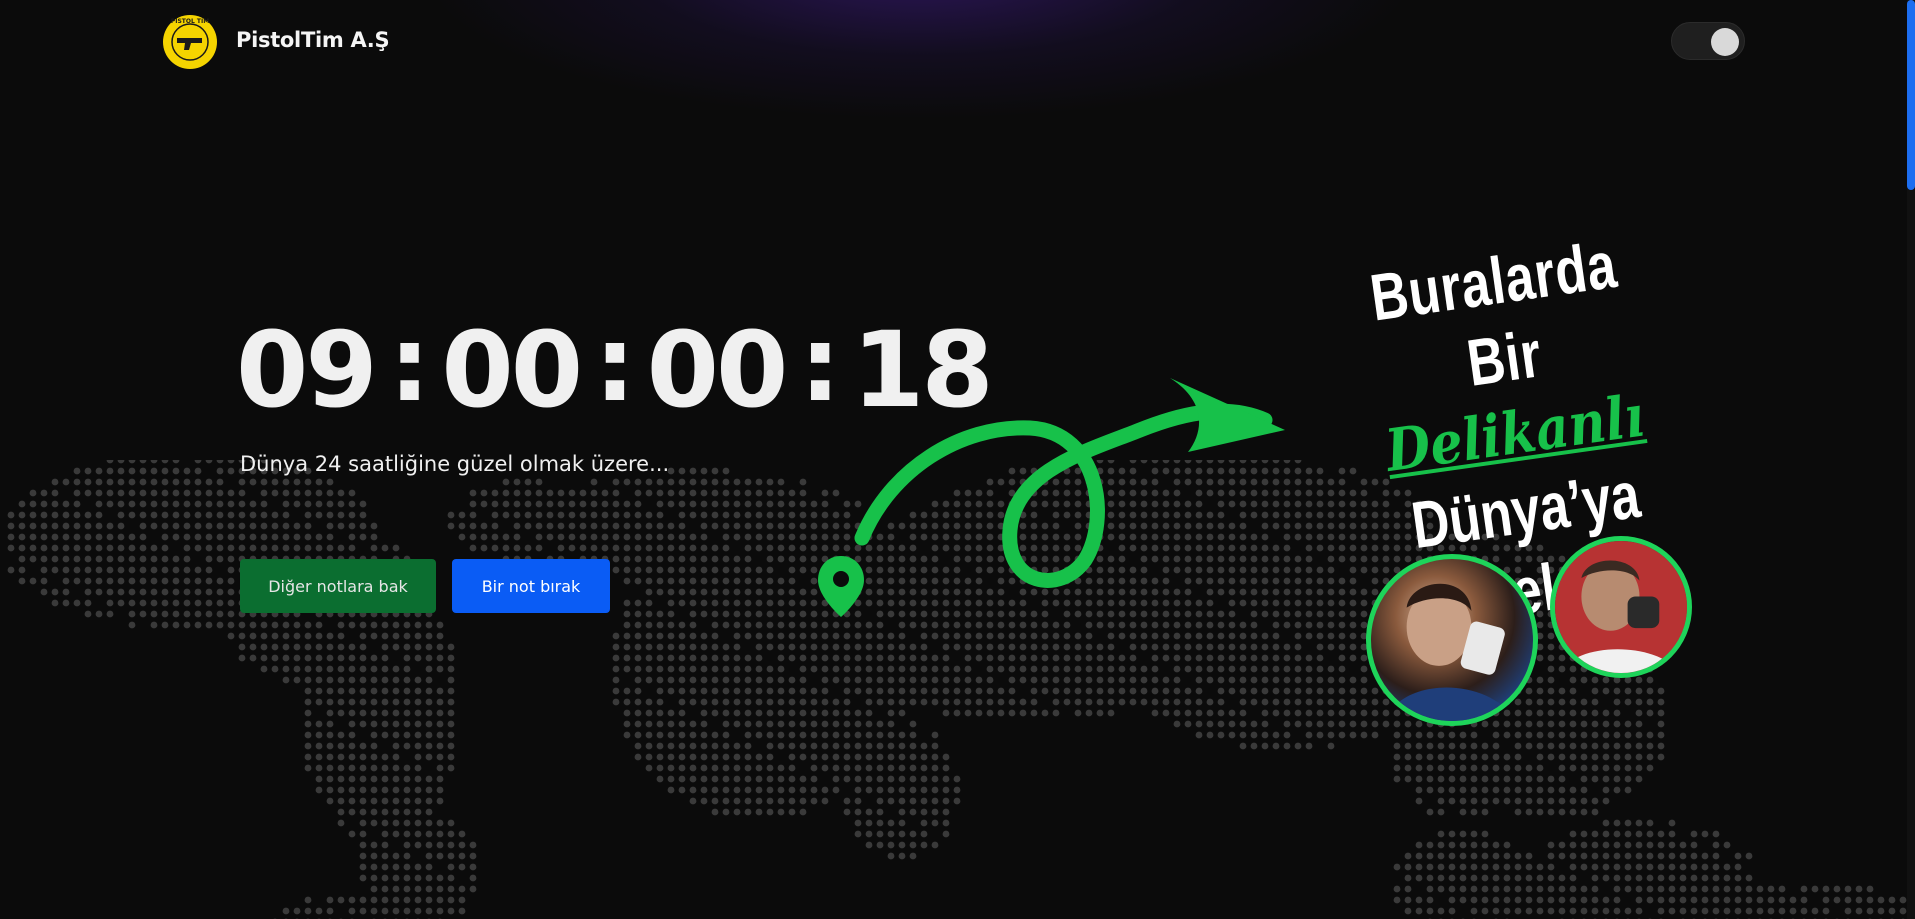  Describe the element at coordinates (1911, 459) in the screenshot. I see `page-scrollbar` at that location.